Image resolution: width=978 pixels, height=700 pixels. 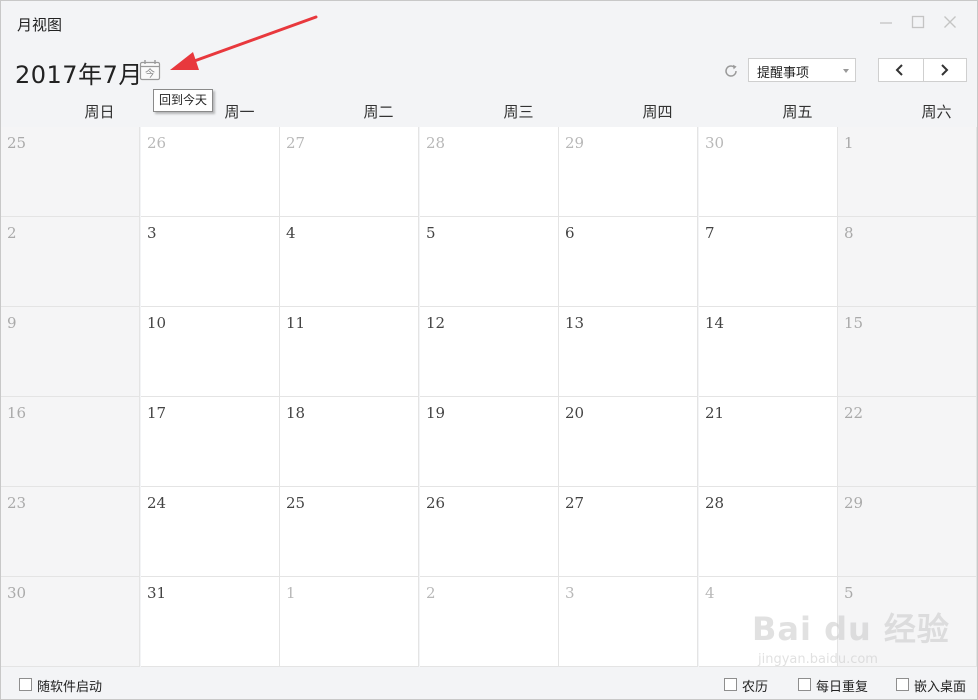 I want to click on maximize-icon, so click(x=918, y=24).